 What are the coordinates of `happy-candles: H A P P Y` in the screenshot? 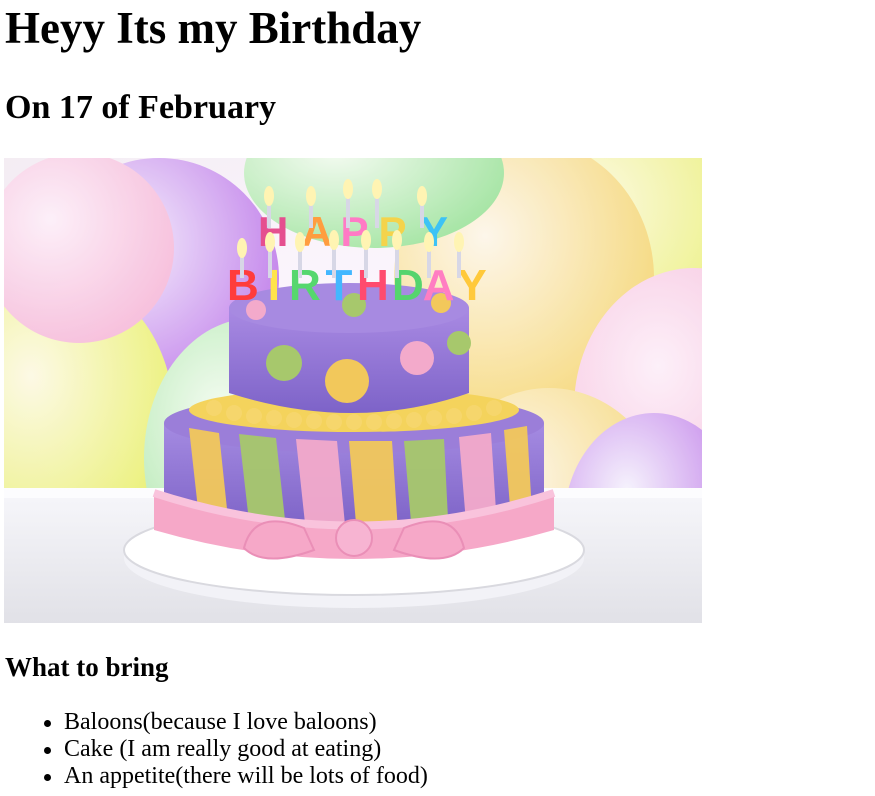 It's located at (353, 231).